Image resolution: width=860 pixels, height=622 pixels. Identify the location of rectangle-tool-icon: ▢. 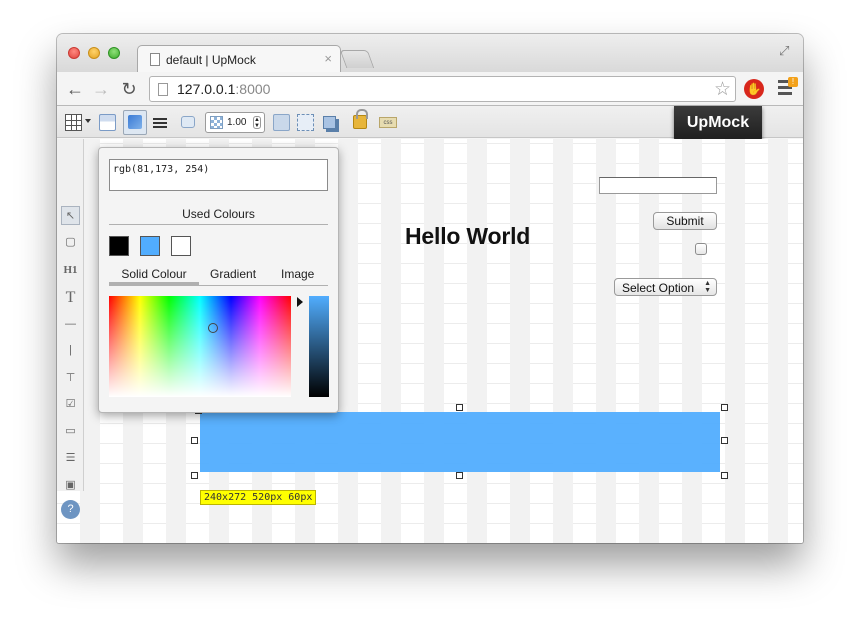
(70, 242).